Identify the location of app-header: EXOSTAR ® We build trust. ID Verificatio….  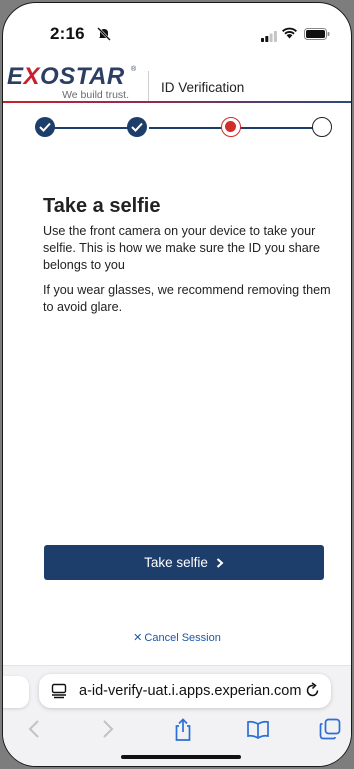
(177, 82).